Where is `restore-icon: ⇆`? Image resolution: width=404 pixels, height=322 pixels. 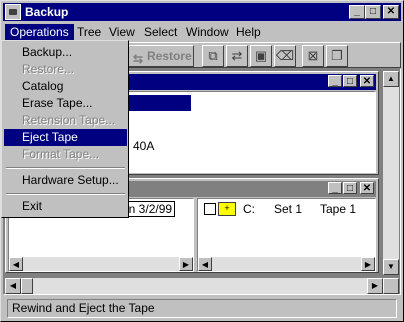
restore-icon: ⇆ is located at coordinates (138, 59).